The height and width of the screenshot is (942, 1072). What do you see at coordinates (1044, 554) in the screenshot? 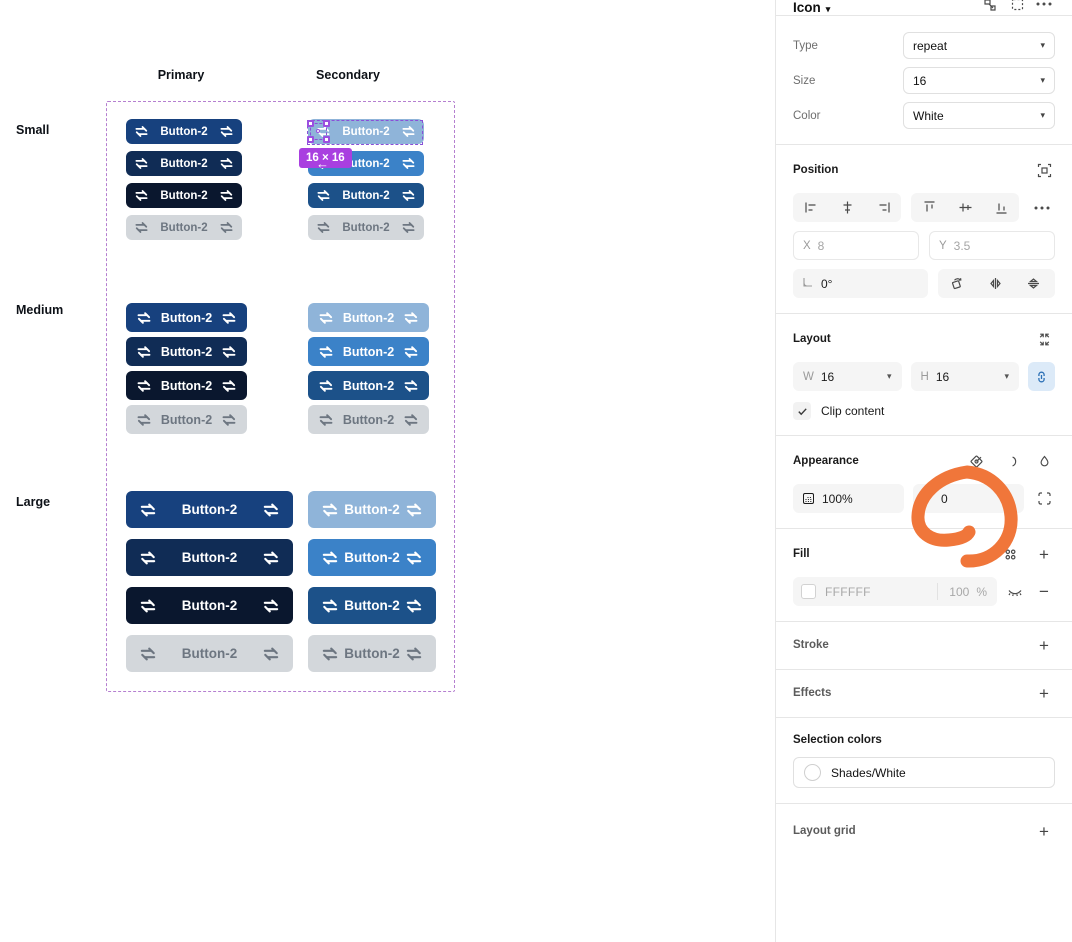
I see `add-fill-button: +` at bounding box center [1044, 554].